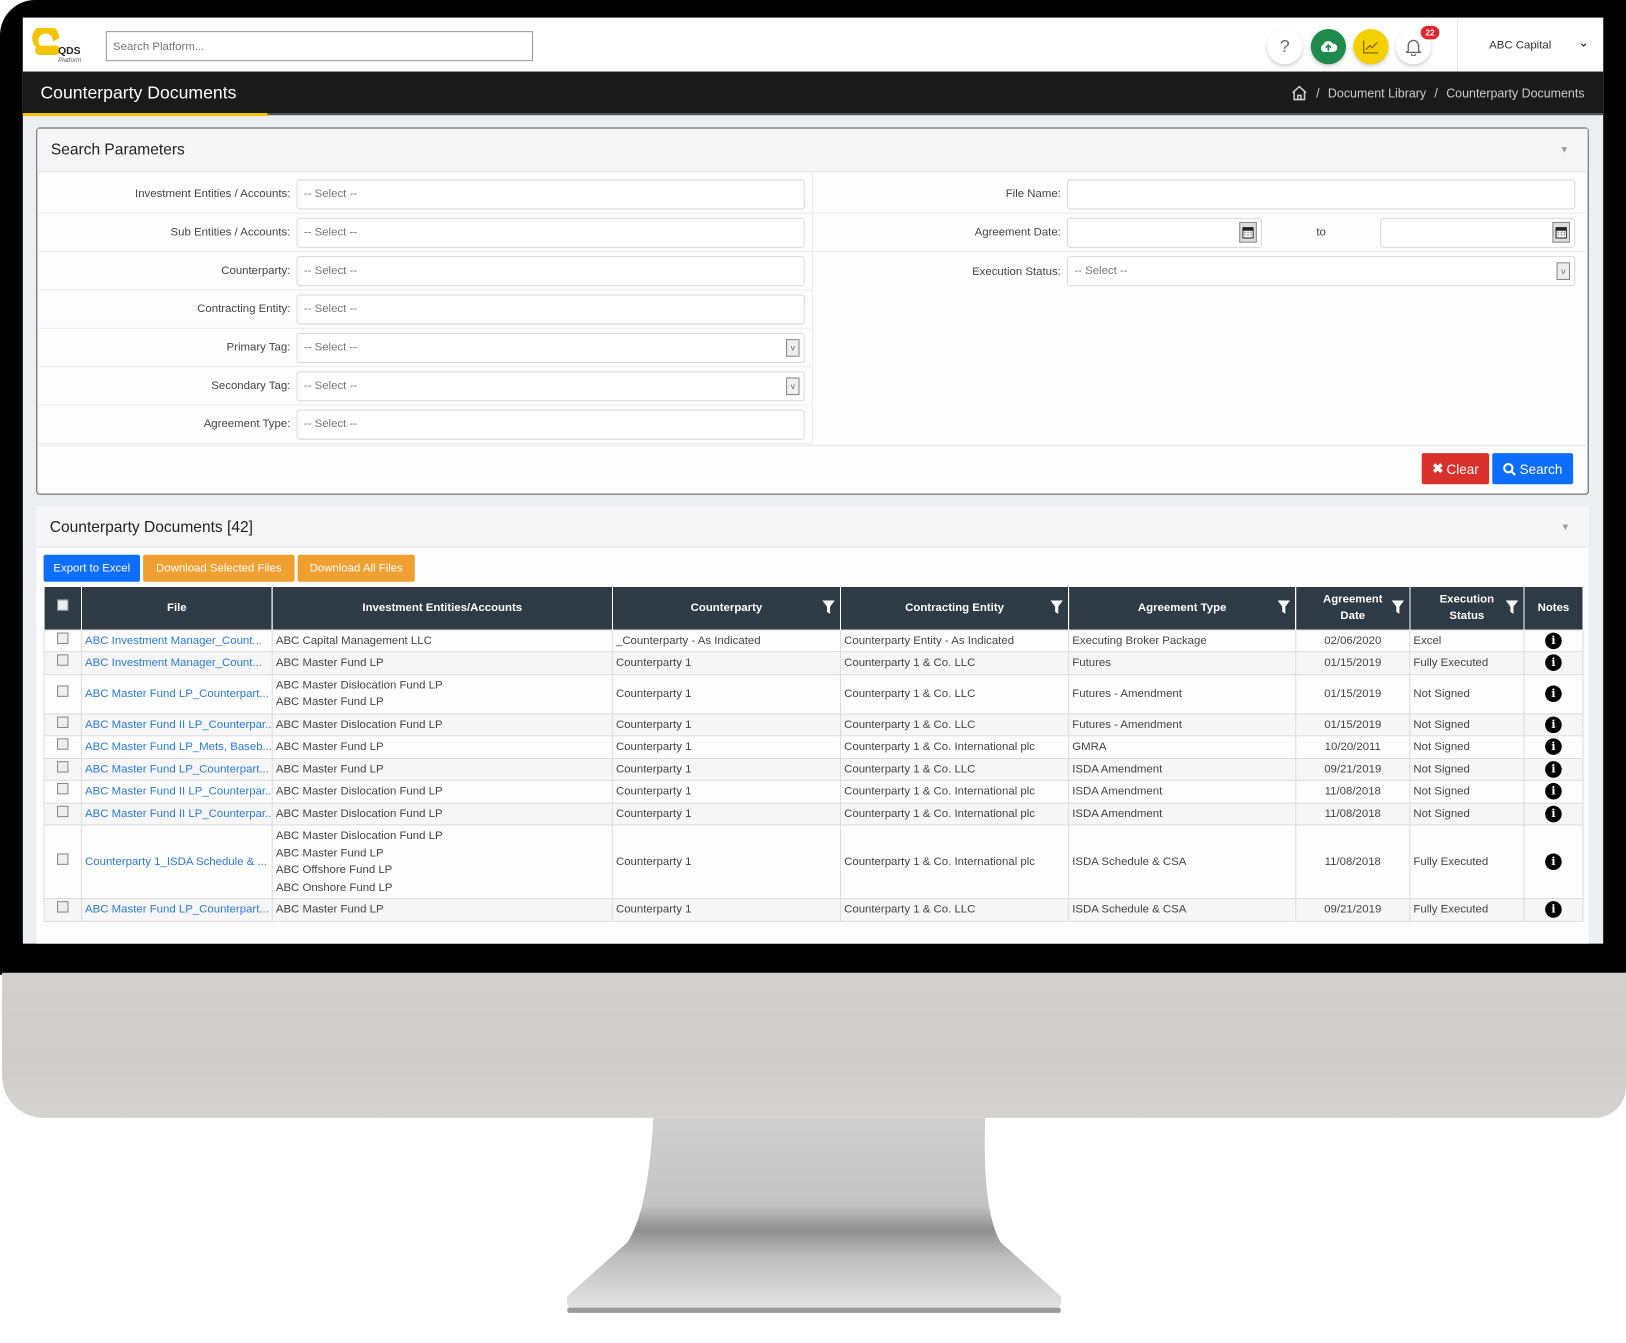  What do you see at coordinates (1285, 47) in the screenshot?
I see `help-button: ?` at bounding box center [1285, 47].